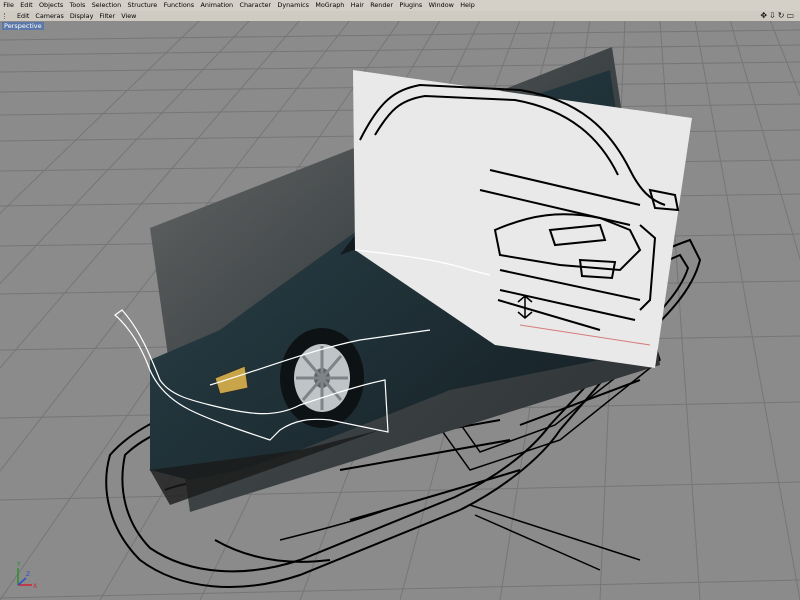 The width and height of the screenshot is (800, 600). I want to click on menu-tools: Tools, so click(77, 5).